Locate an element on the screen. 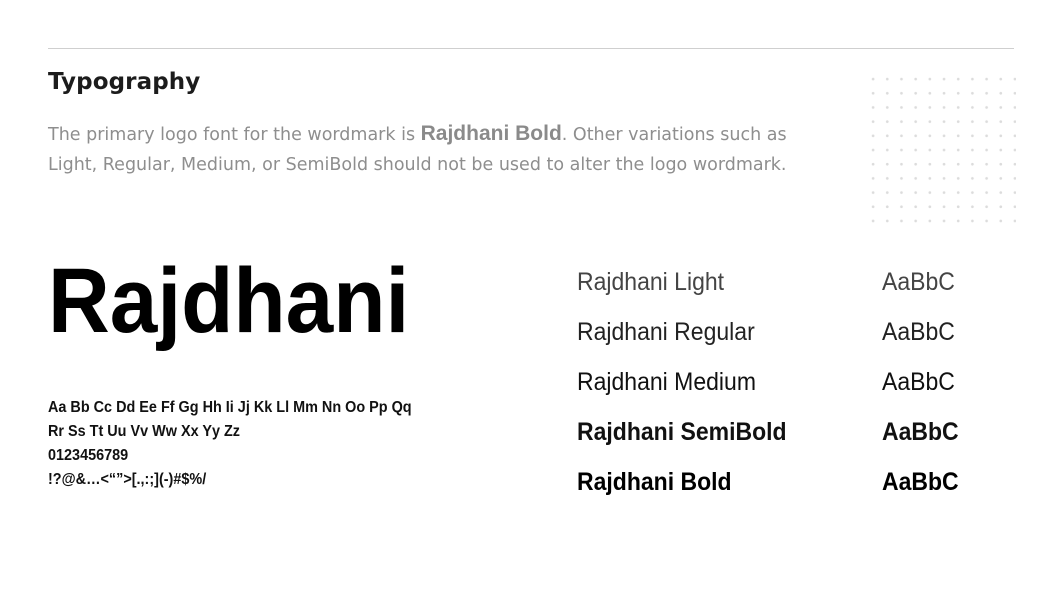 The height and width of the screenshot is (591, 1062). charset-line-digits: 0123456789 is located at coordinates (88, 455).